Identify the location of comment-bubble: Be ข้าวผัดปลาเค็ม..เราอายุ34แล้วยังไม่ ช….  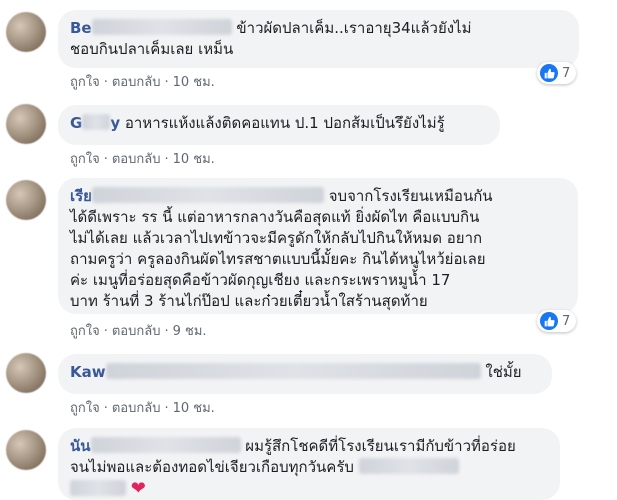
(318, 39).